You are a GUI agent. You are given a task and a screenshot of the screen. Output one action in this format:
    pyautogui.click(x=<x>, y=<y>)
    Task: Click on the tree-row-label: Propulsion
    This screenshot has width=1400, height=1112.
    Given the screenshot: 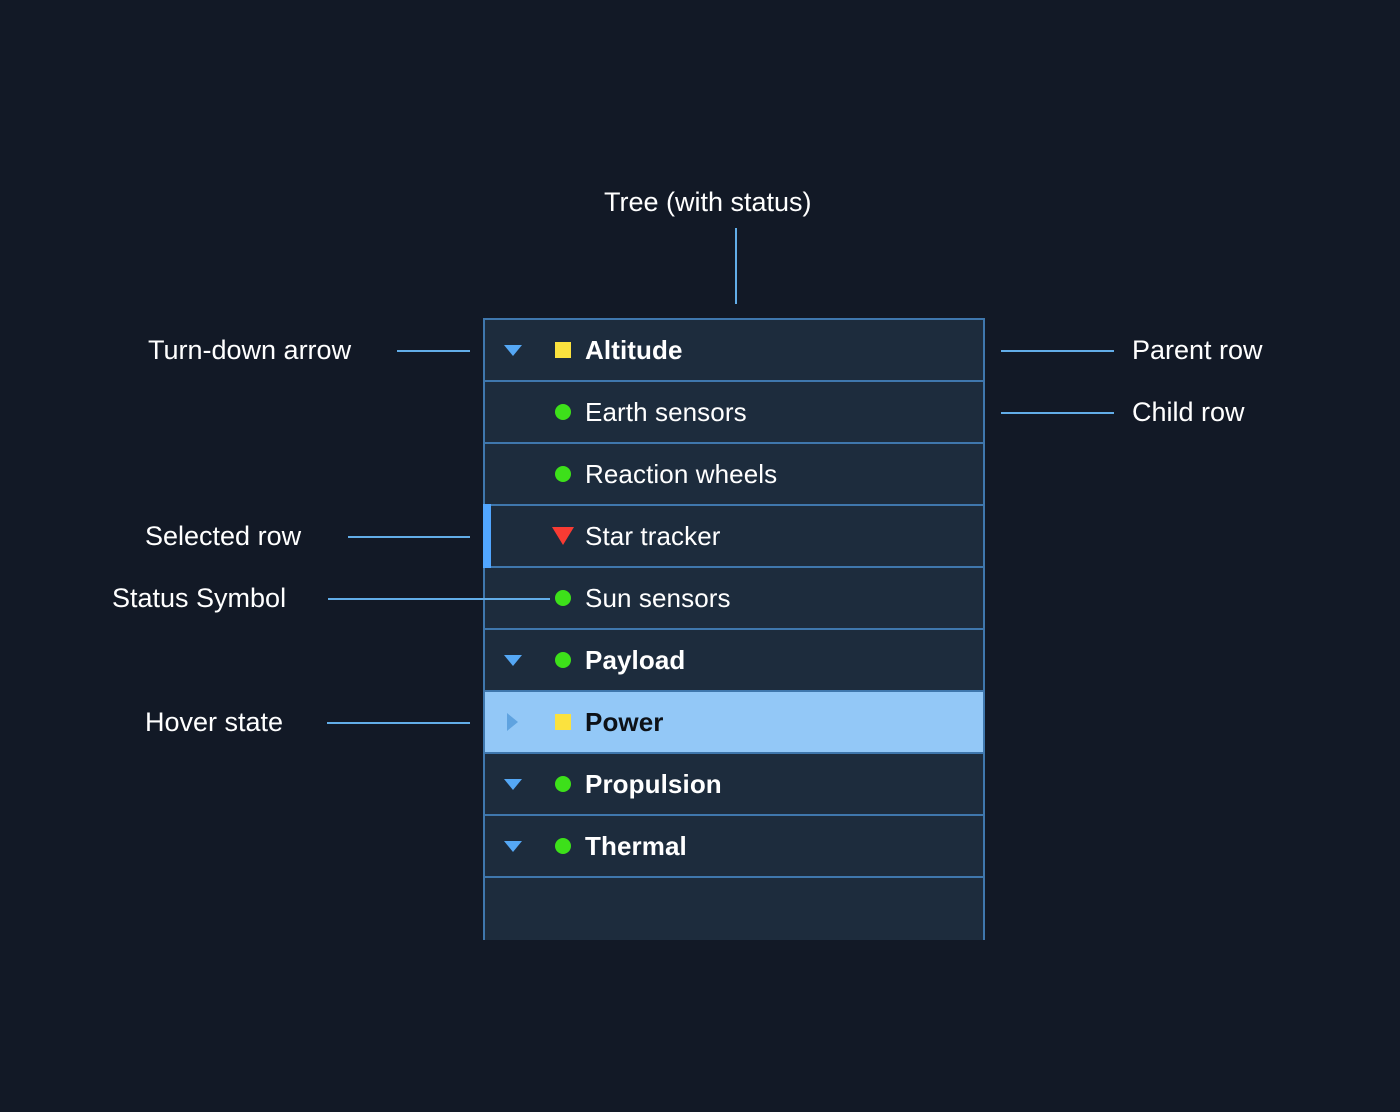 What is the action you would take?
    pyautogui.click(x=653, y=783)
    